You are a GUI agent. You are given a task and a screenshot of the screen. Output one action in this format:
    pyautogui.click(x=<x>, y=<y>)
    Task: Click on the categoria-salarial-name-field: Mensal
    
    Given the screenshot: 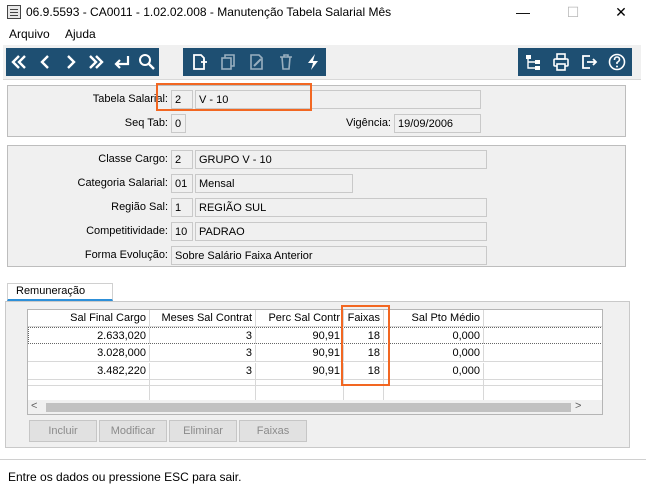 What is the action you would take?
    pyautogui.click(x=274, y=183)
    